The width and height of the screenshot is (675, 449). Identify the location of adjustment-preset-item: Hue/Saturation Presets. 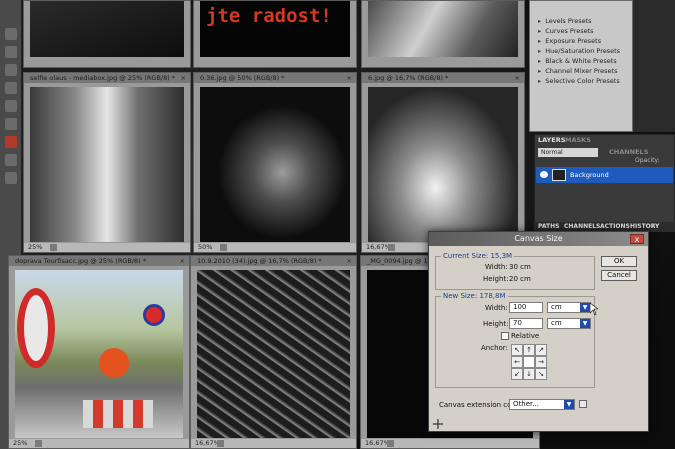
(579, 51).